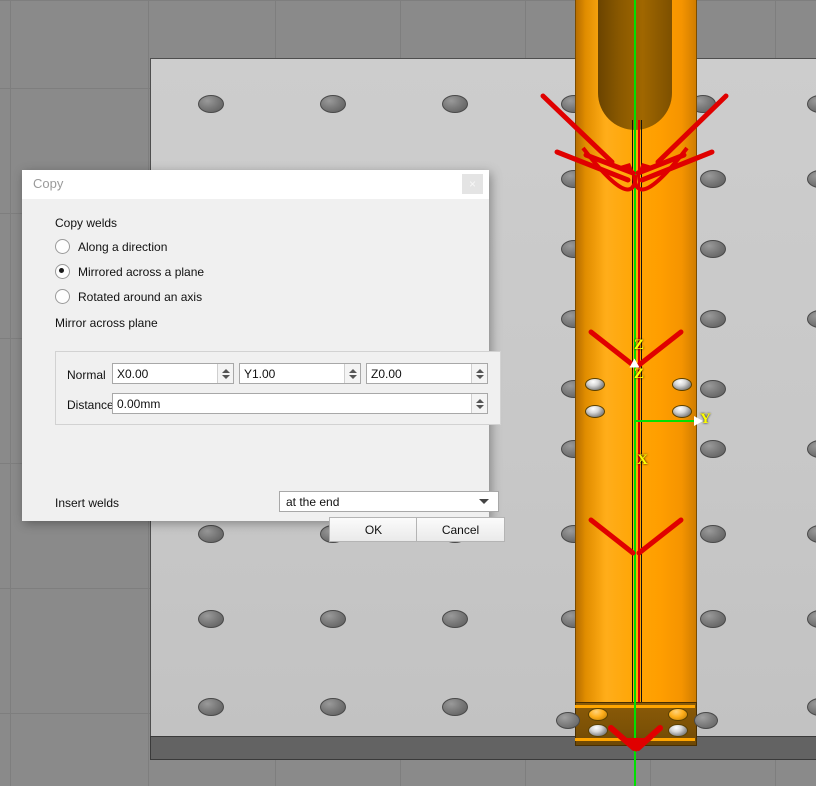 This screenshot has height=786, width=816. I want to click on normal-x-stepper, so click(225, 373).